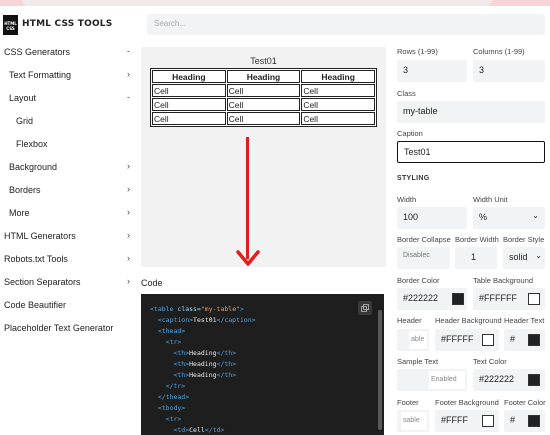 The image size is (550, 435). Describe the element at coordinates (509, 71) in the screenshot. I see `columns-input: 3` at that location.